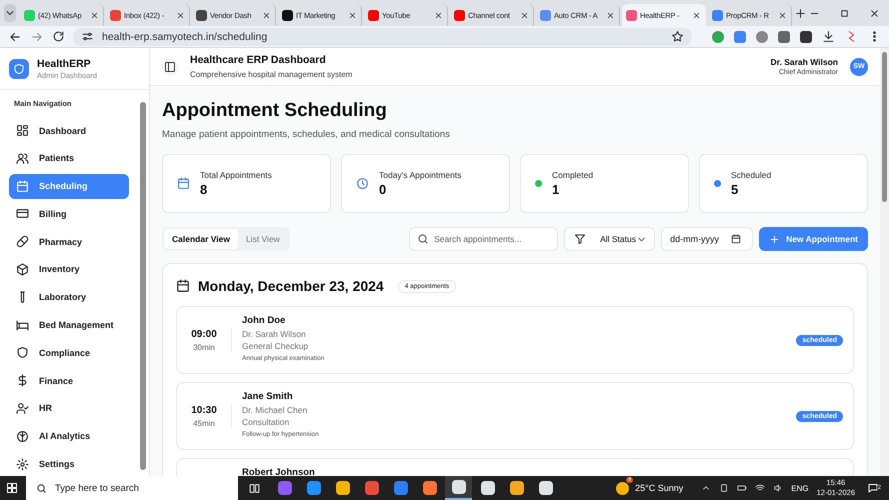 Image resolution: width=889 pixels, height=500 pixels. Describe the element at coordinates (279, 471) in the screenshot. I see `patient-name: Robert Johnson` at that location.